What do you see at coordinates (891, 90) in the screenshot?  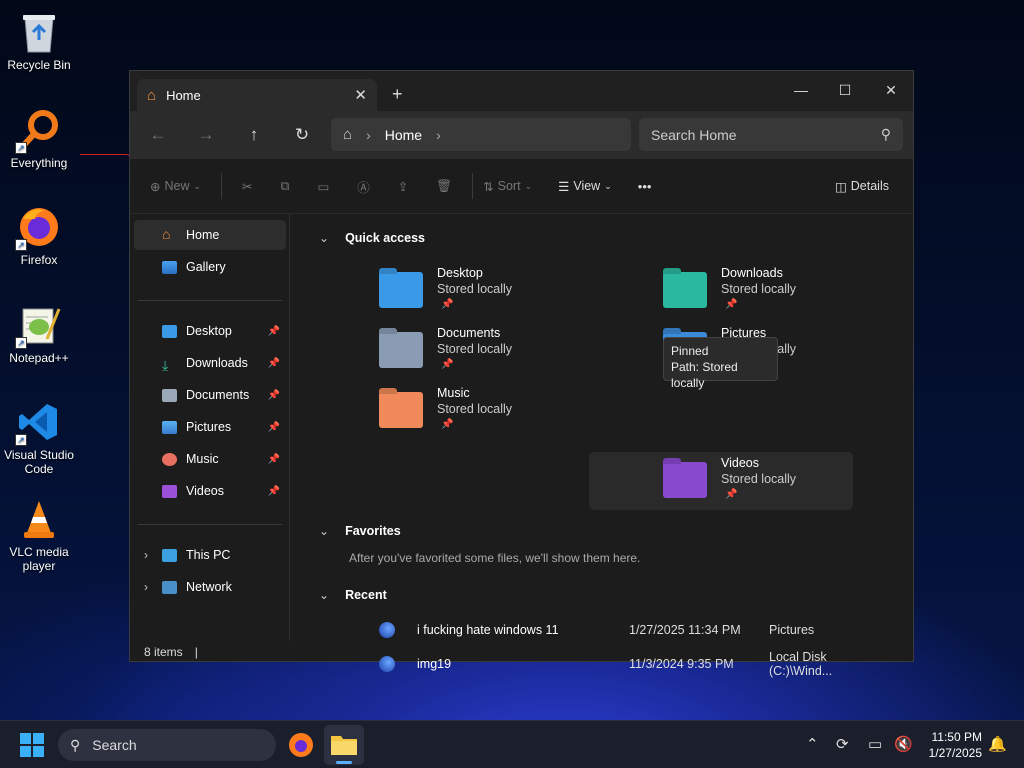 I see `close-window-button: ✕` at bounding box center [891, 90].